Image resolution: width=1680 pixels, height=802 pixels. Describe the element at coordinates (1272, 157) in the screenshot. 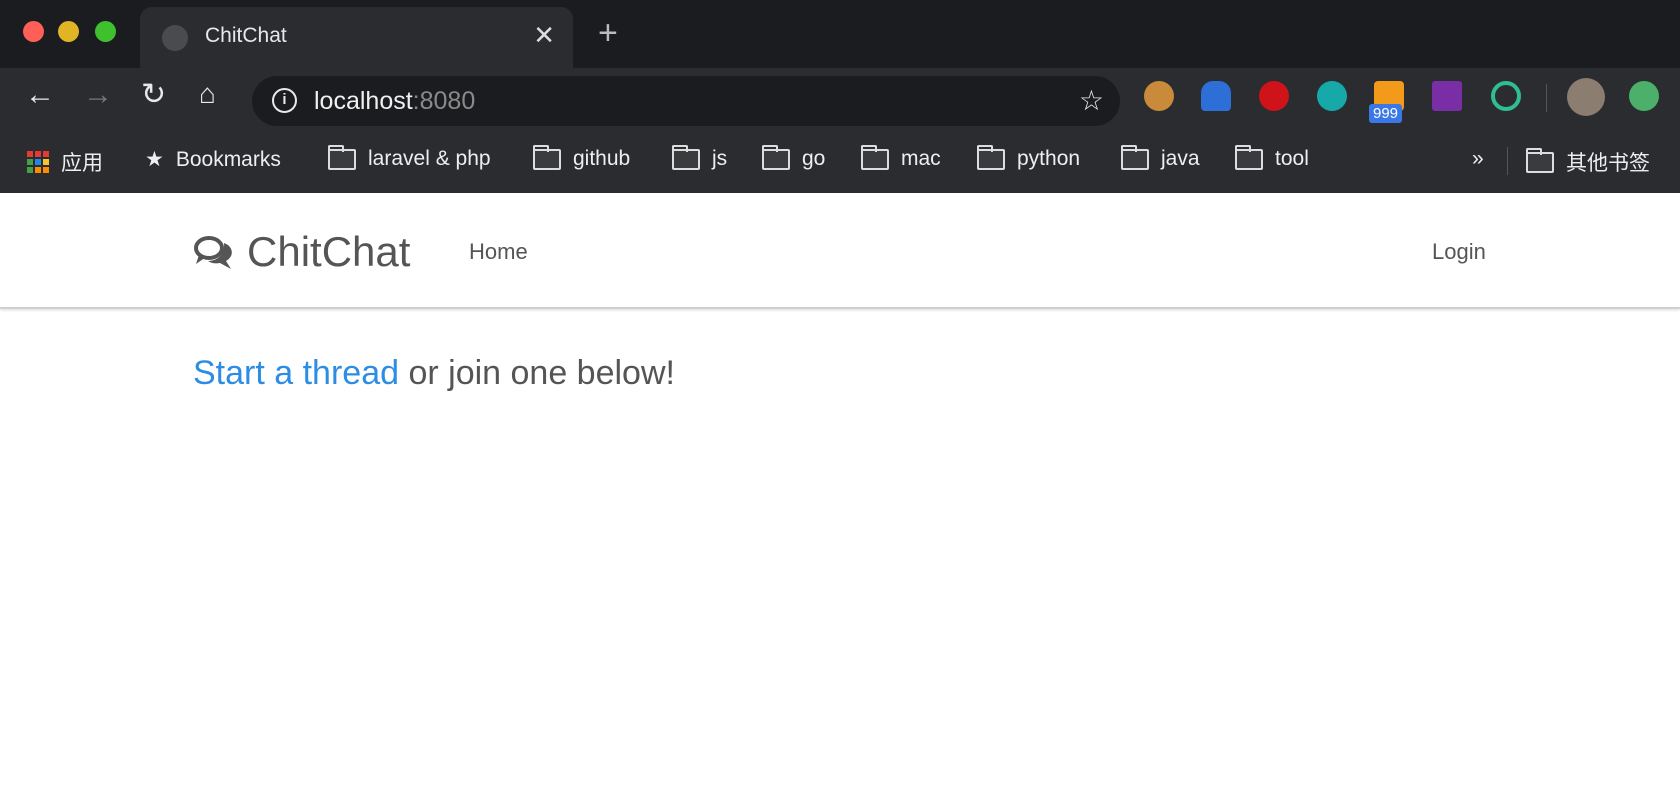

I see `bookmark-folder-tool: tool` at that location.